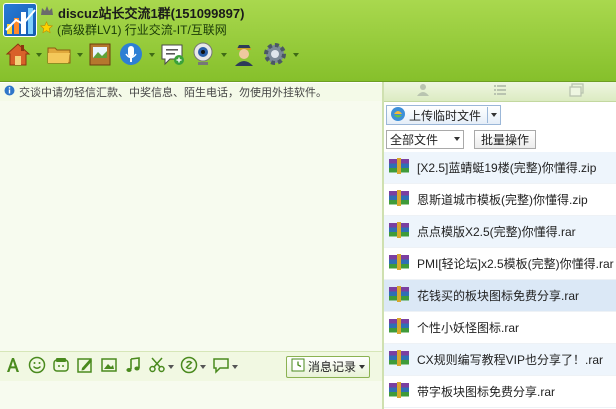 The height and width of the screenshot is (409, 616). I want to click on file-name: 点点模版X2.5(完整)你懂得.rar, so click(496, 232).